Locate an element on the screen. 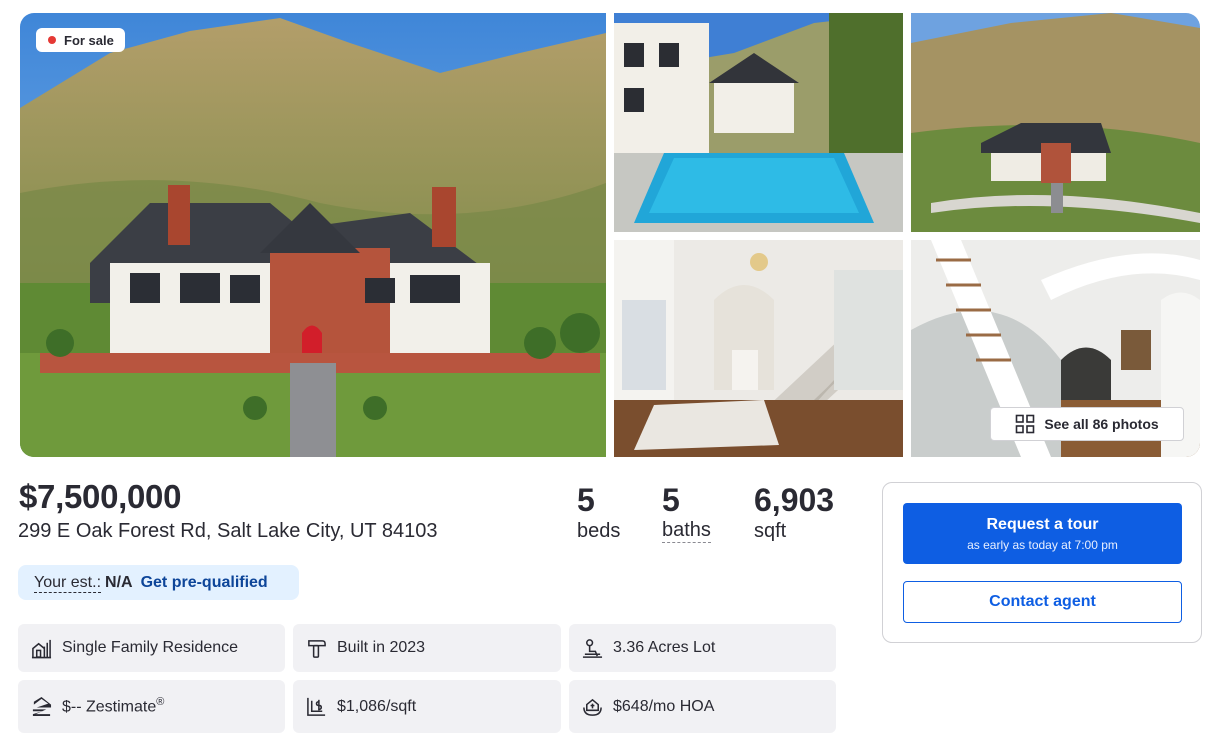 The image size is (1224, 754). home-type-text: Single Family Residence is located at coordinates (150, 647).